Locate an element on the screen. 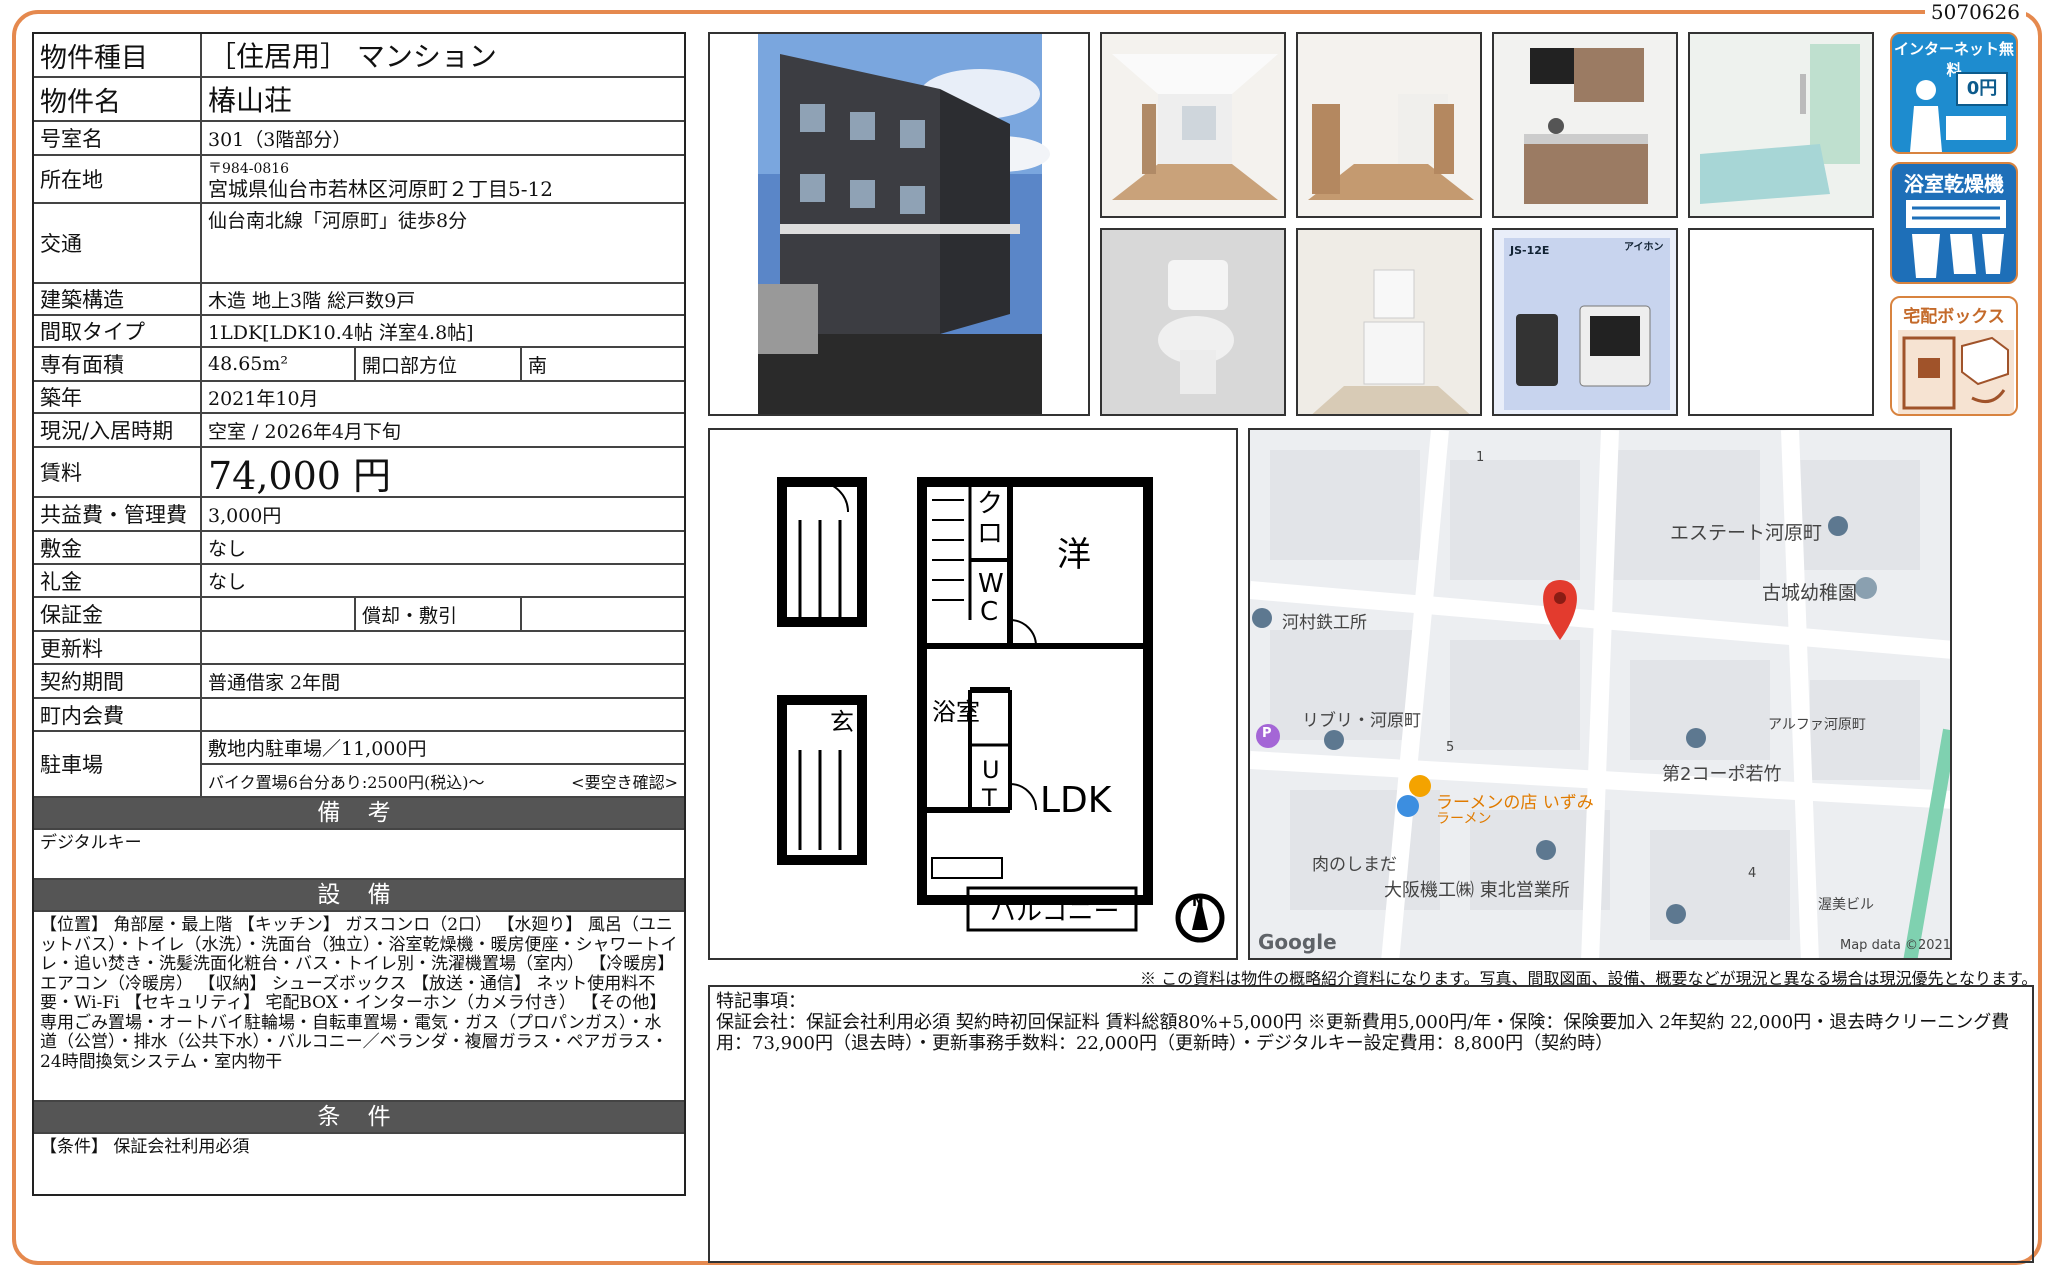  bath-dryer-icon is located at coordinates (1956, 239).